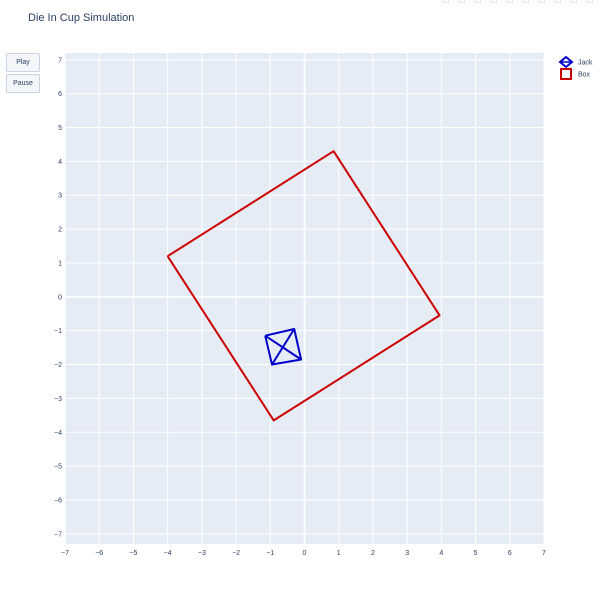 Image resolution: width=600 pixels, height=594 pixels. Describe the element at coordinates (585, 63) in the screenshot. I see `legend-label: Jack` at that location.